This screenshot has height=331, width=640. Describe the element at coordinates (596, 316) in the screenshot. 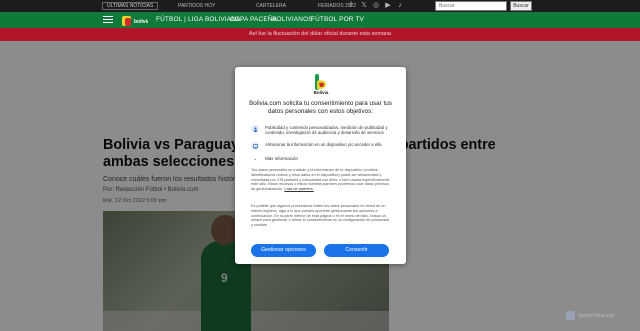

I see `watermark-text: SportsDataLand` at that location.